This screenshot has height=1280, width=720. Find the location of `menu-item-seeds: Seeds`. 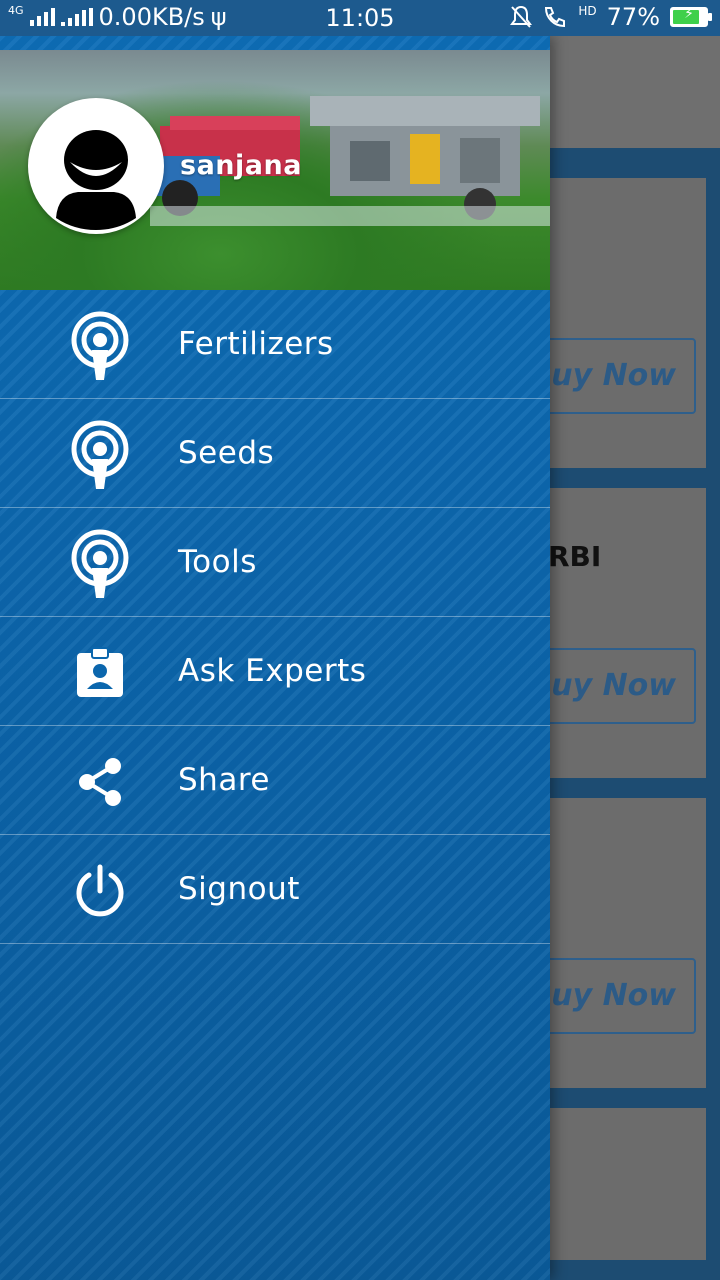

menu-item-seeds: Seeds is located at coordinates (275, 453).